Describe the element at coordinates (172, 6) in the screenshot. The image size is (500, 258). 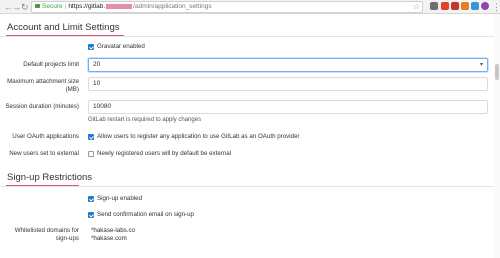
I see `url-path: /admin/application_settings` at that location.